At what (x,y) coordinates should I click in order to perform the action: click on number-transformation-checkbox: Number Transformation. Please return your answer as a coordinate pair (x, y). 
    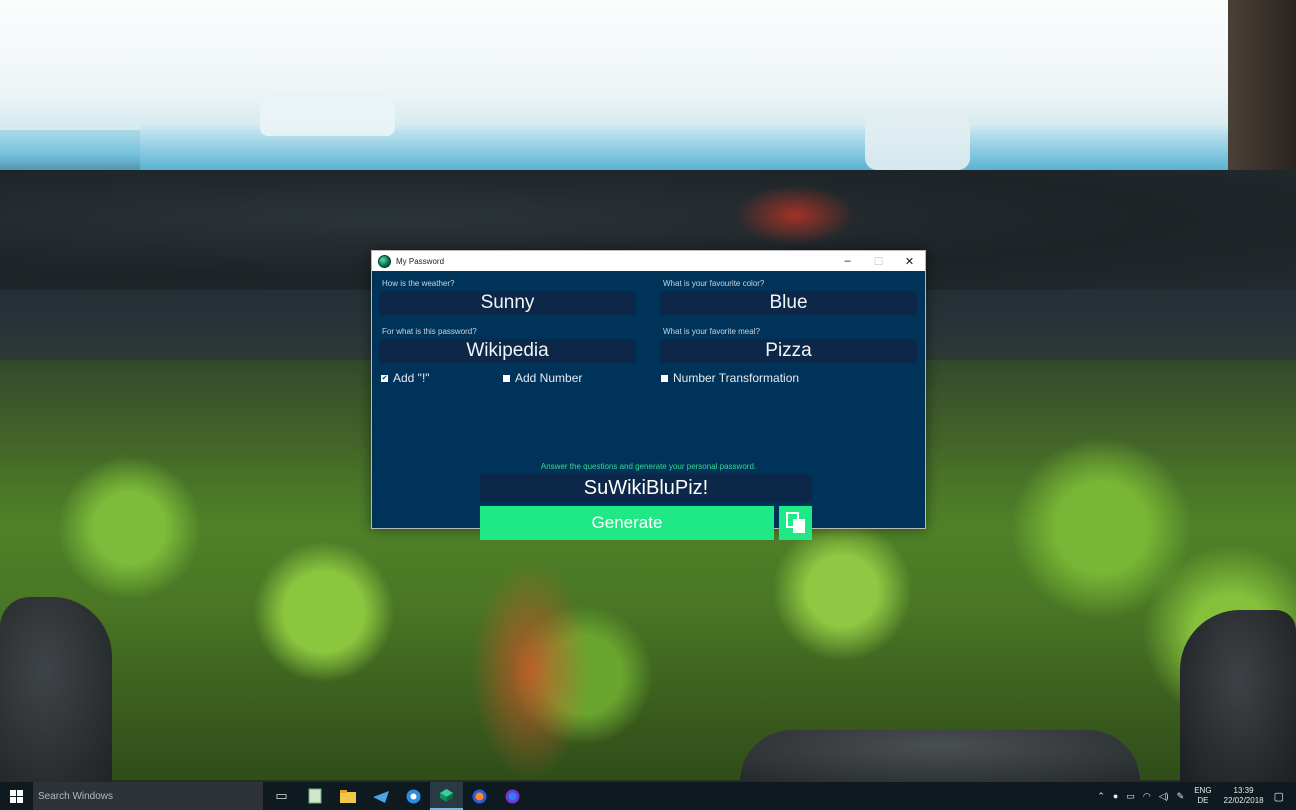
    Looking at the image, I should click on (730, 378).